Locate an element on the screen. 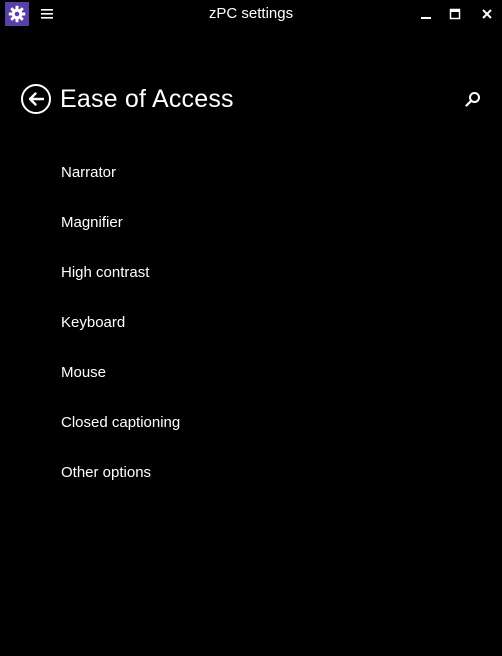 Image resolution: width=502 pixels, height=656 pixels. menu-item-closed-captioning: Closed captioning is located at coordinates (120, 431).